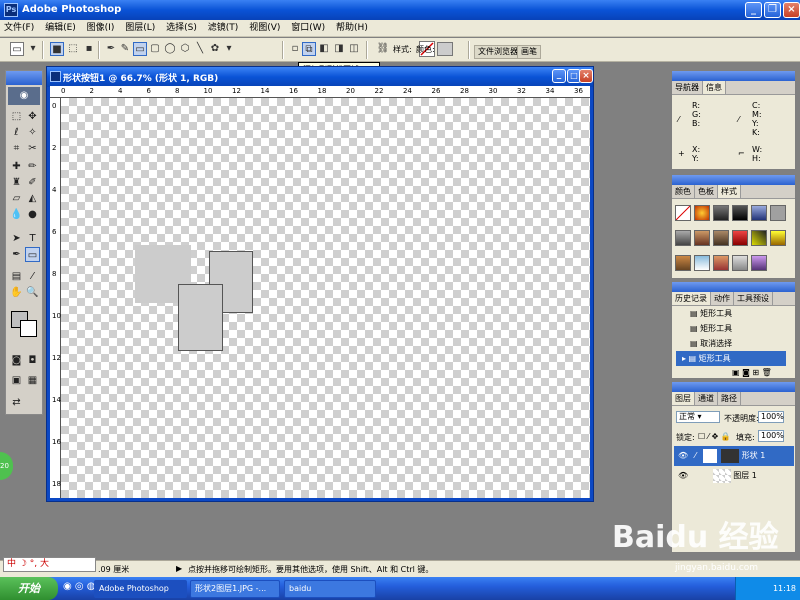 Image resolution: width=800 pixels, height=600 pixels. What do you see at coordinates (32, 360) in the screenshot?
I see `quick-mask-icon: ◘` at bounding box center [32, 360].